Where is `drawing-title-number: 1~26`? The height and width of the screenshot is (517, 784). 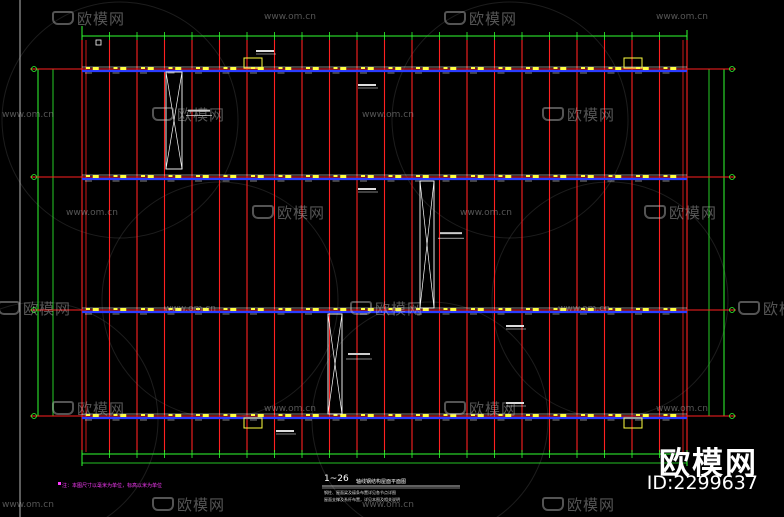 drawing-title-number: 1~26 is located at coordinates (336, 479).